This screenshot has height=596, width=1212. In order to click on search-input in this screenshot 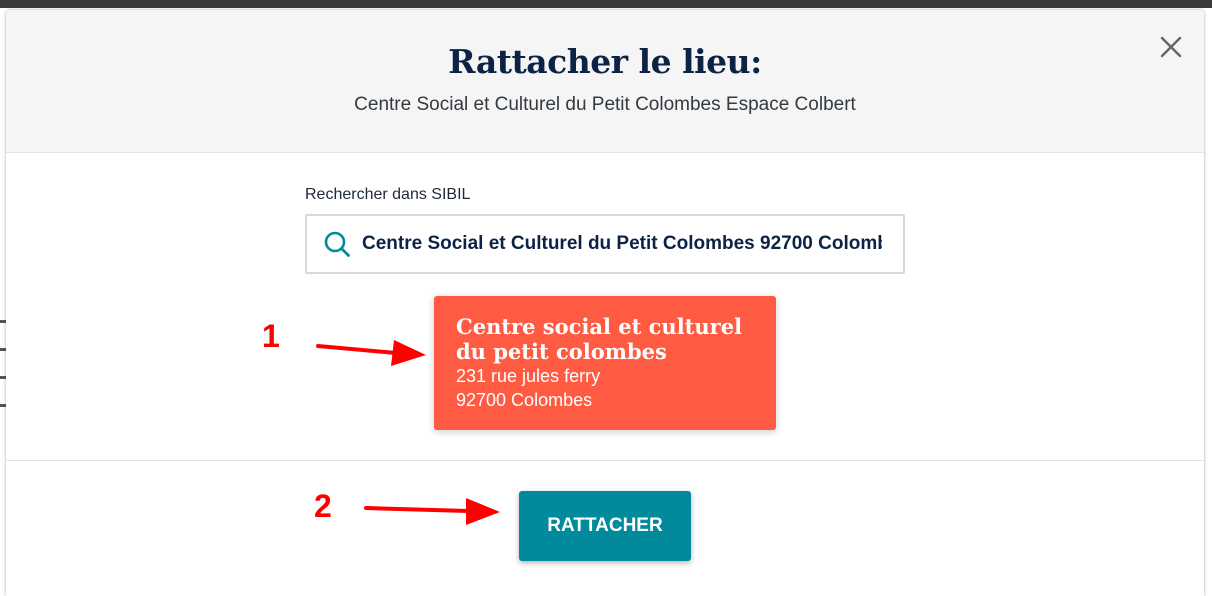, I will do `click(622, 244)`.